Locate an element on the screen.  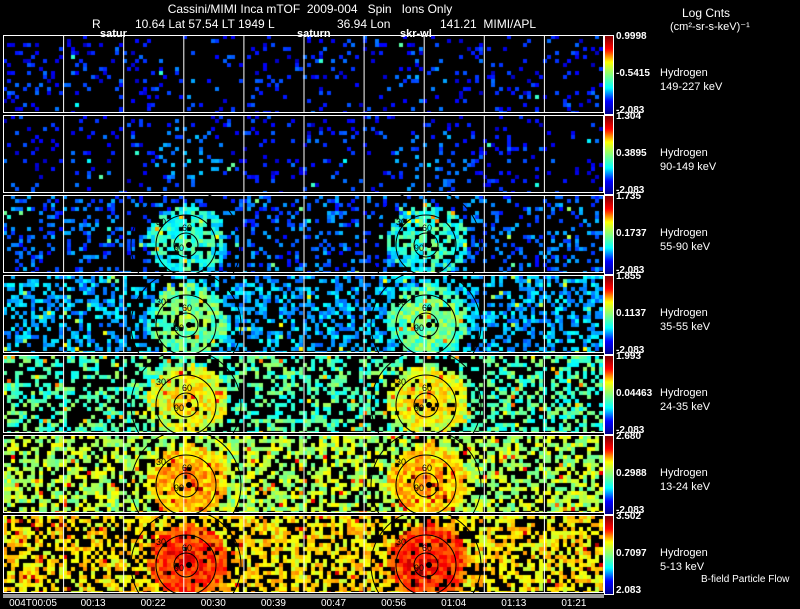
energy-range-label: 90-149 keV is located at coordinates (688, 167).